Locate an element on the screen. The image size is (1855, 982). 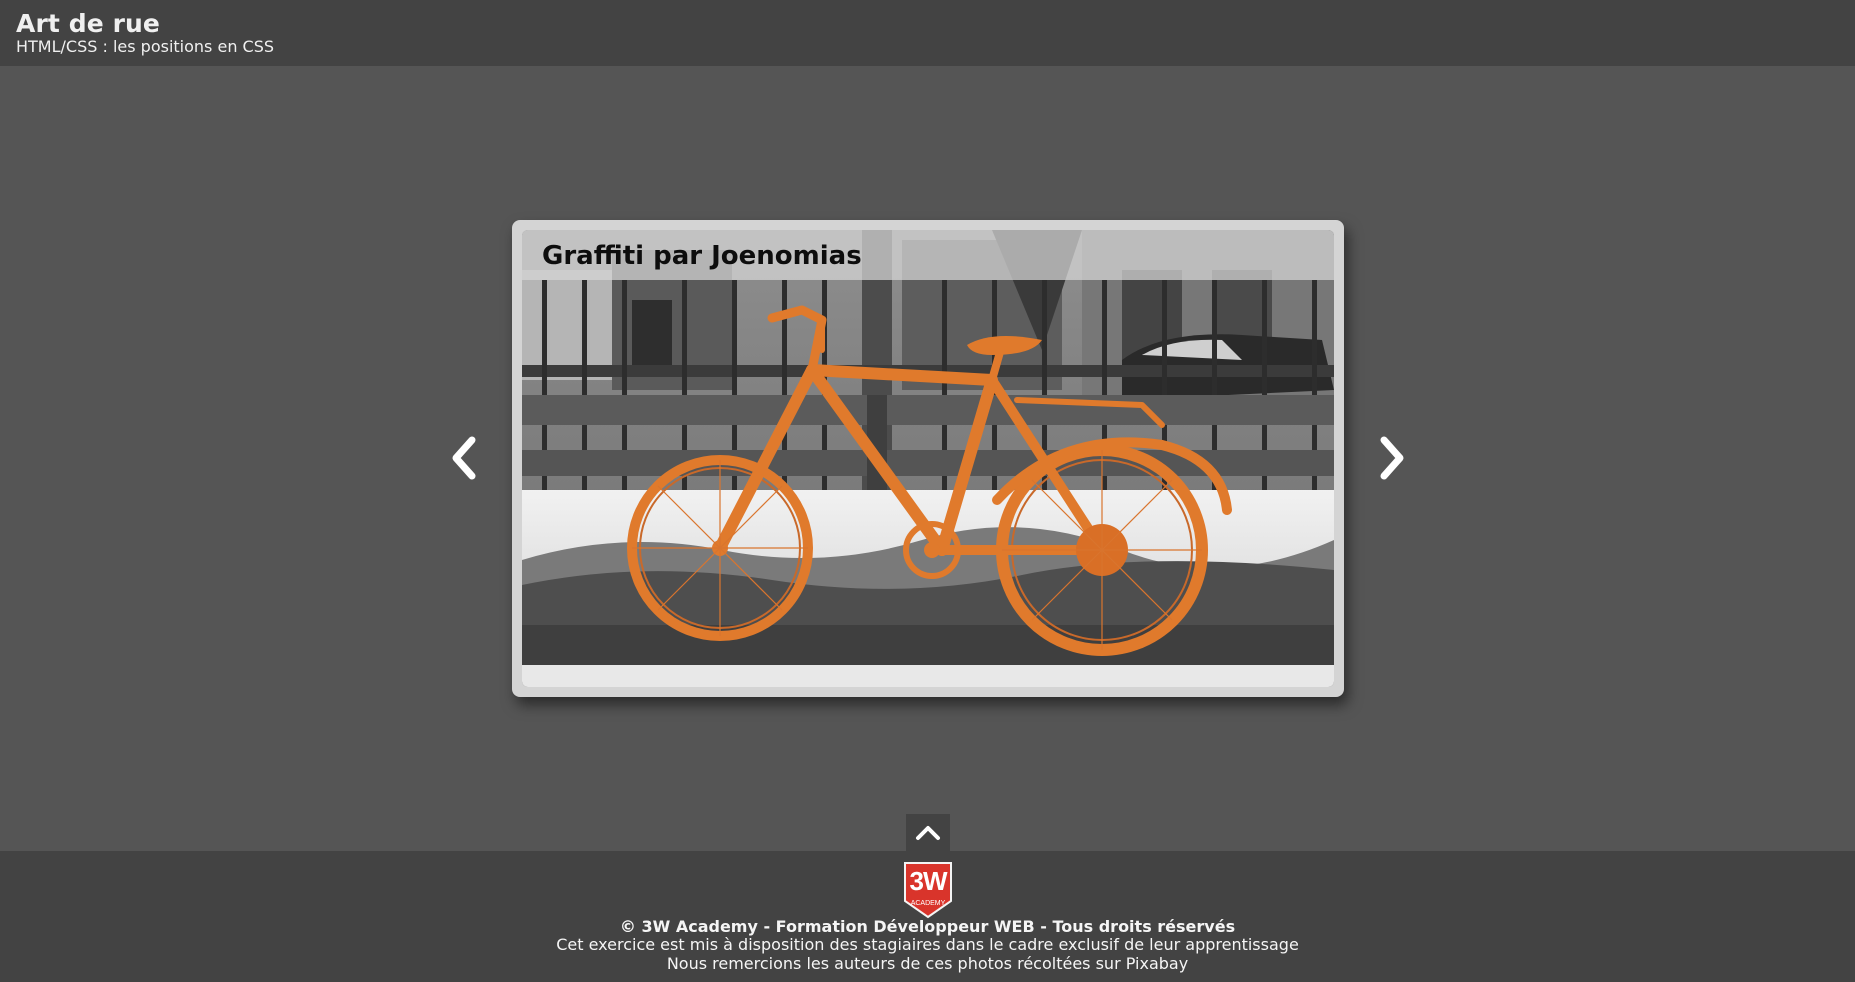
prev-slide-button is located at coordinates (464, 458).